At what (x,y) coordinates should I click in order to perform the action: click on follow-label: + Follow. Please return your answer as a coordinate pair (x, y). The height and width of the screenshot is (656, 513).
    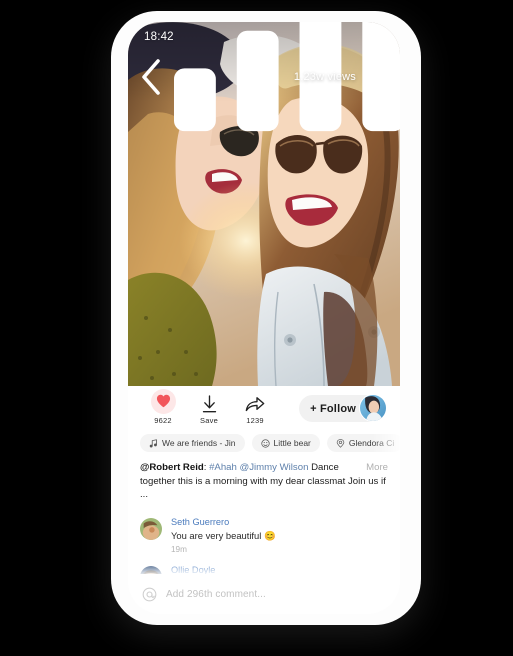
    Looking at the image, I should click on (333, 408).